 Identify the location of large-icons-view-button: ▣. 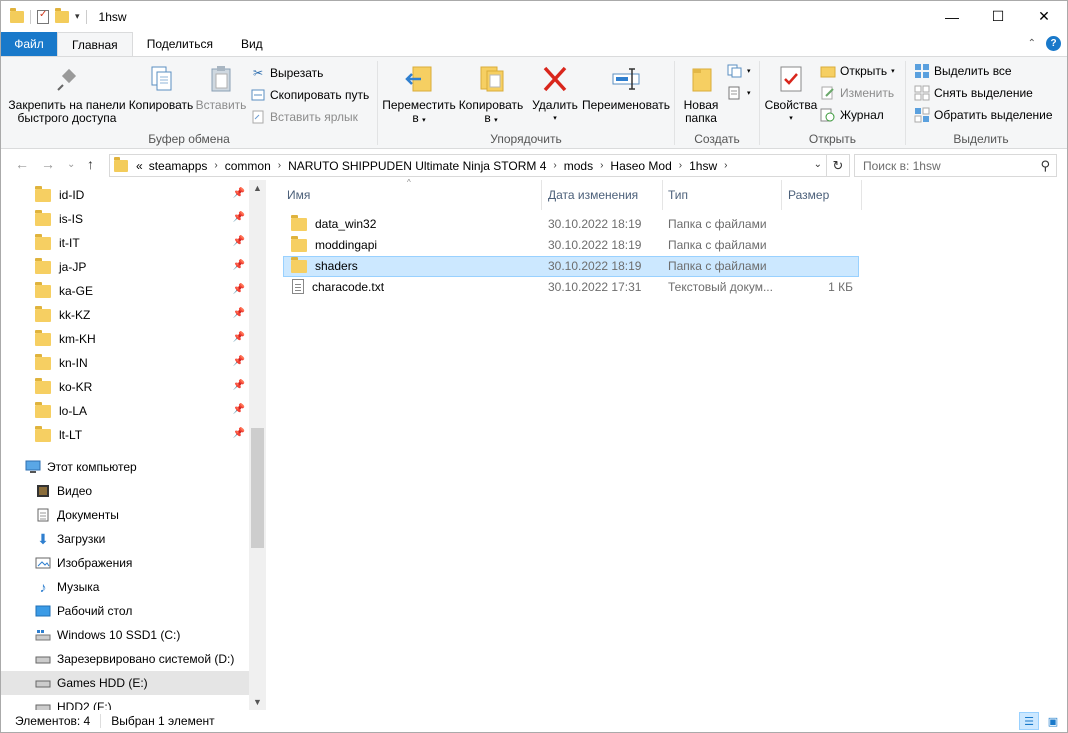
(1053, 721).